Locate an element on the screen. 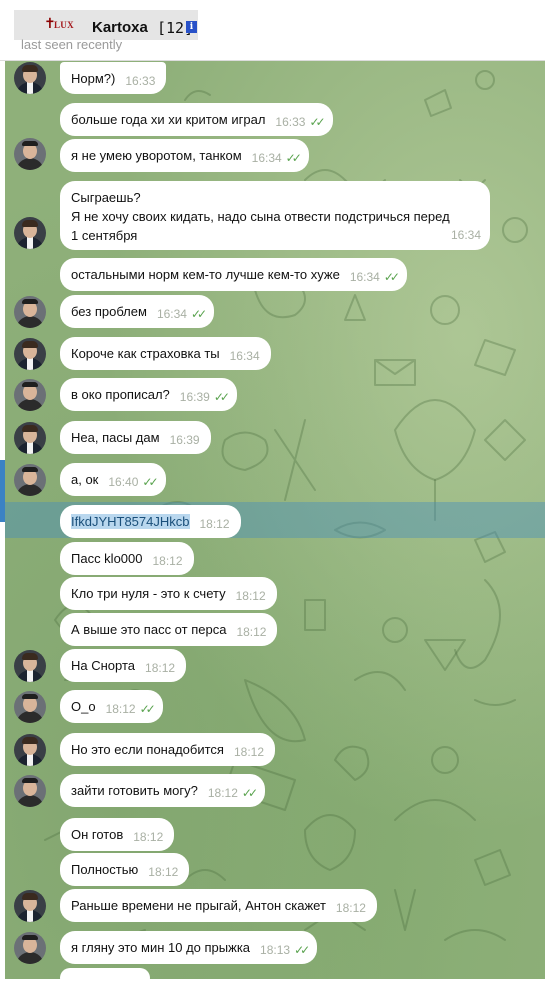  contact-name: Kartoxa is located at coordinates (120, 27).